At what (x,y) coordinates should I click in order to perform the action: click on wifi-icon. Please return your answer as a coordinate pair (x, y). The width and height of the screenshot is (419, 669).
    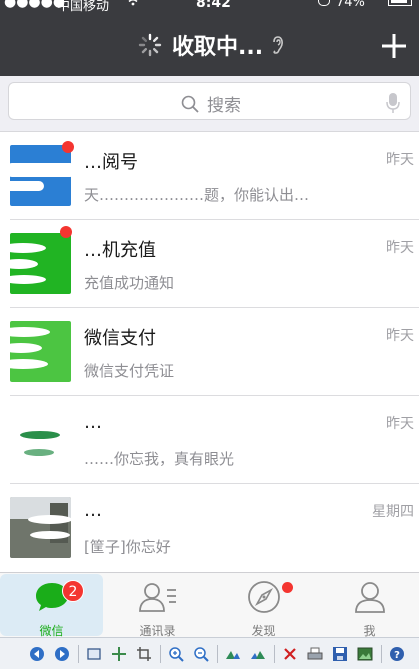
    Looking at the image, I should click on (133, 4).